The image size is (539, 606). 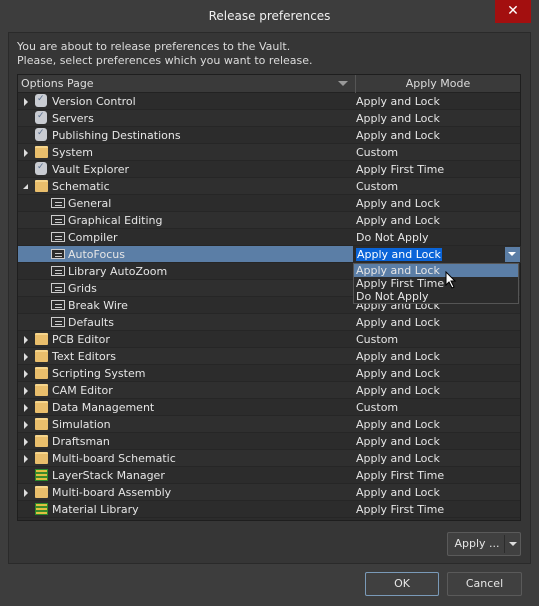 I want to click on combobox-value: Apply and Lock, so click(x=399, y=254).